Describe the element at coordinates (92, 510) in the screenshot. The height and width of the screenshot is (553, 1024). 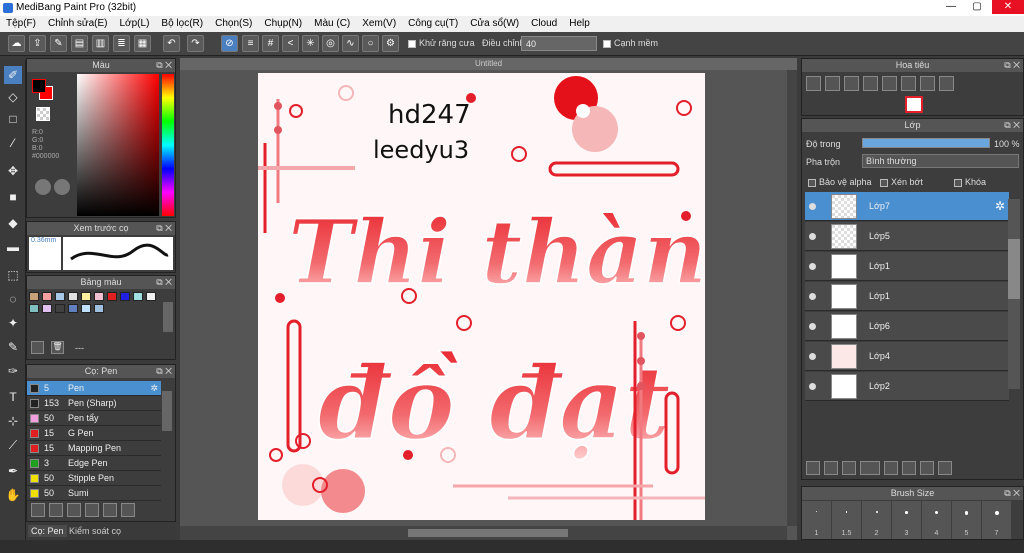
I see `brush-file-icon` at that location.